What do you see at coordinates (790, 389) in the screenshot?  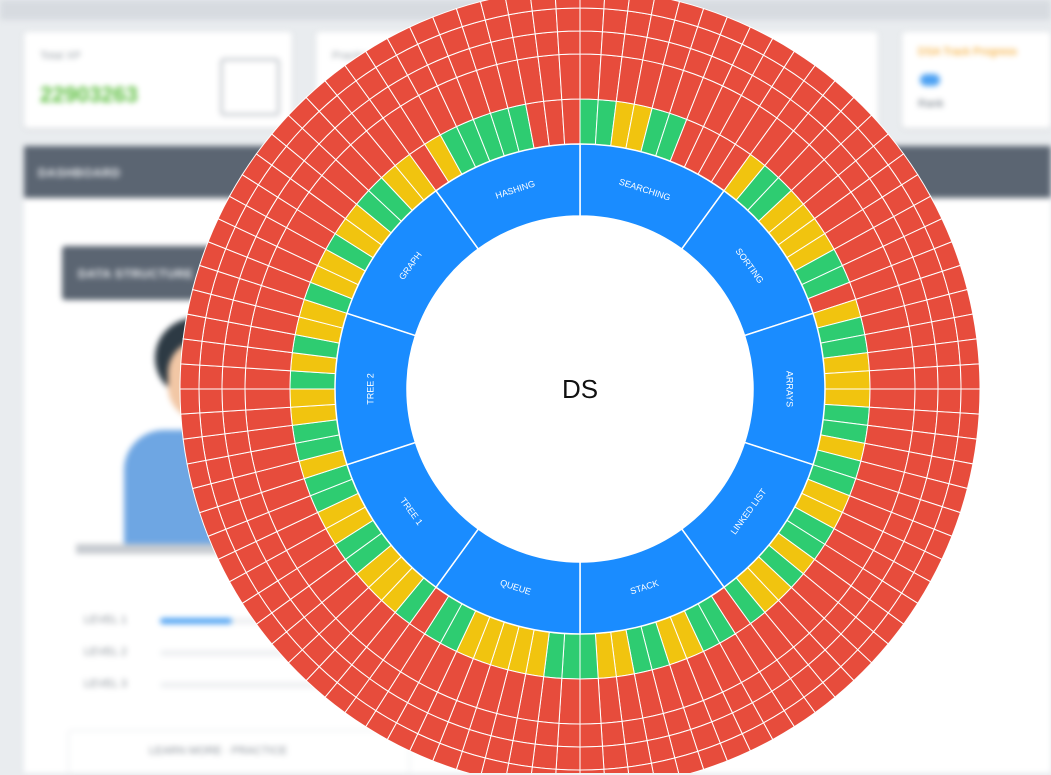 I see `topic-label: ARRAYS` at bounding box center [790, 389].